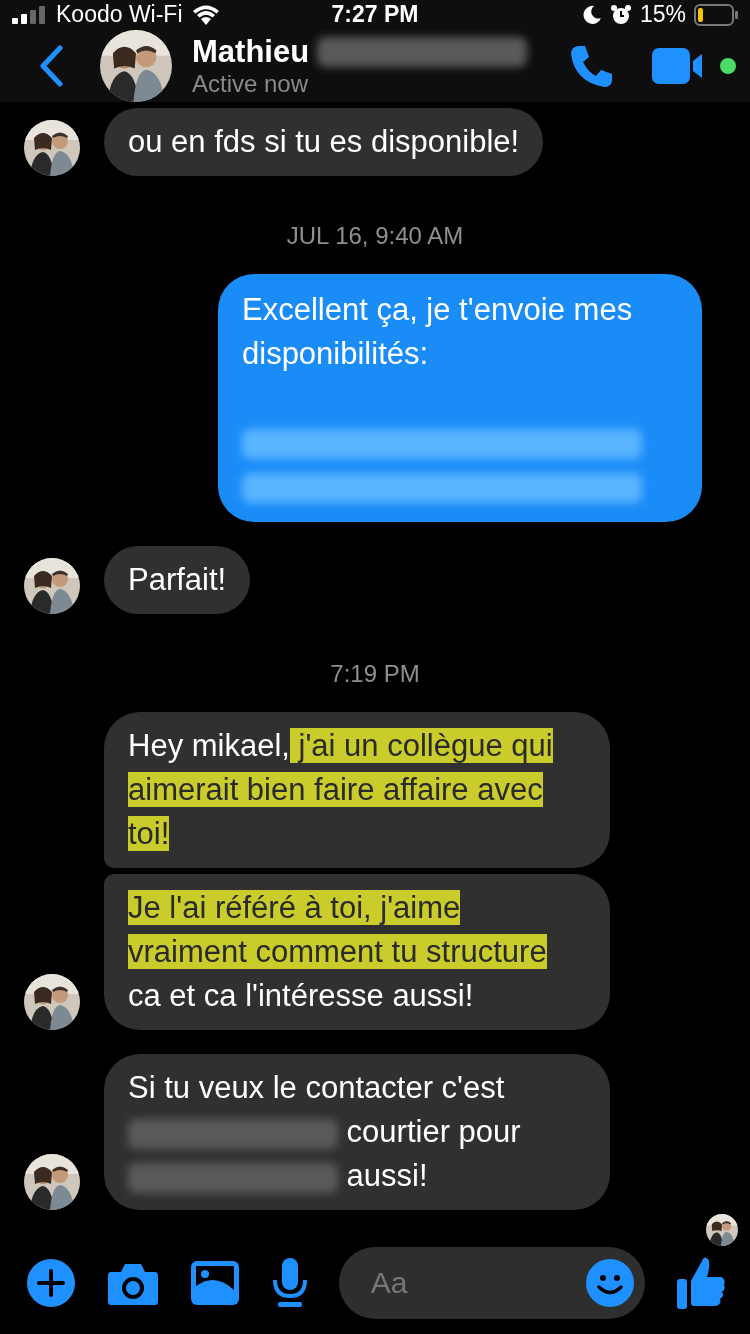  I want to click on moon-icon, so click(591, 14).